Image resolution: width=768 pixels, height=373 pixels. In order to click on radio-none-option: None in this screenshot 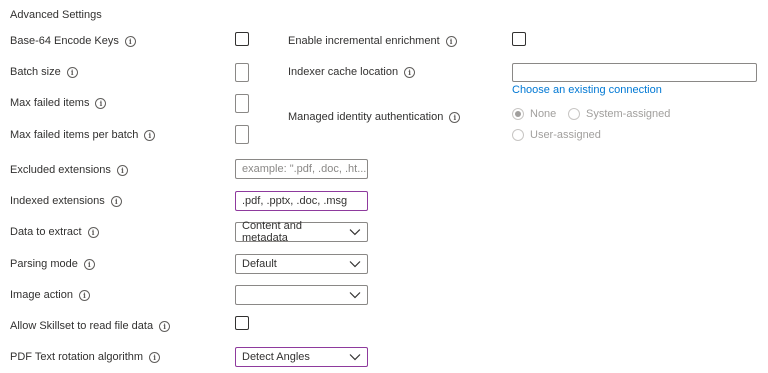, I will do `click(534, 114)`.